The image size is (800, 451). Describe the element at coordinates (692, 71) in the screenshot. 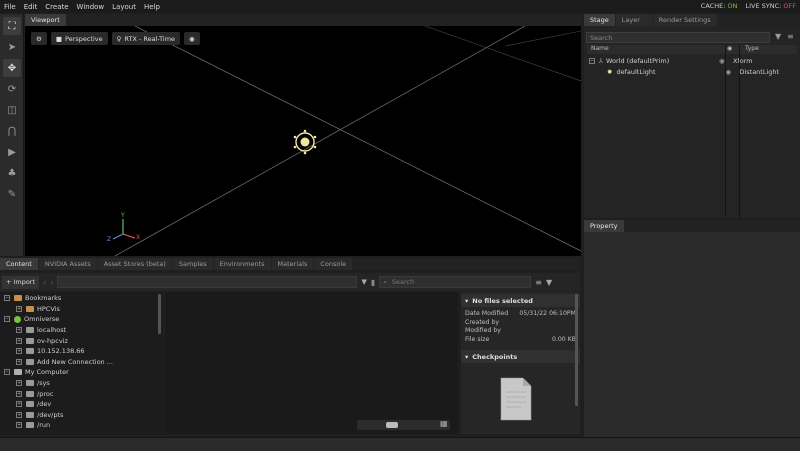

I see `stage-row-default-light: ✹ defaultLight ◉ DistantLight` at that location.